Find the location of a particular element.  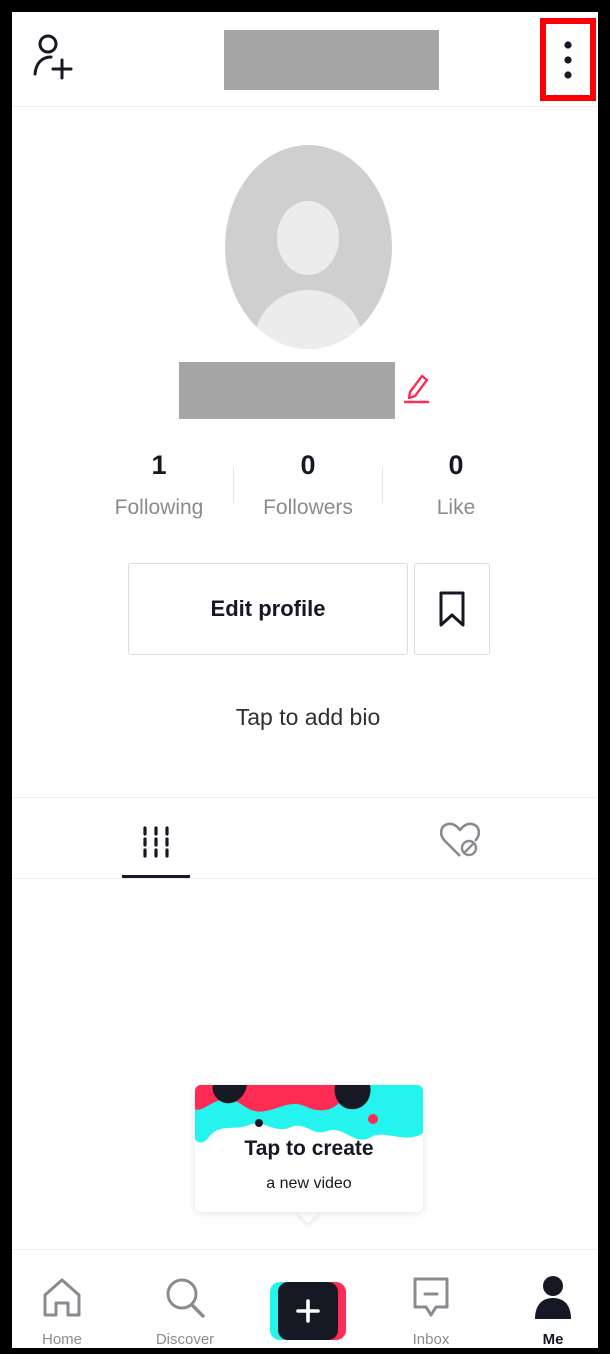

create-video-button is located at coordinates (308, 1311).